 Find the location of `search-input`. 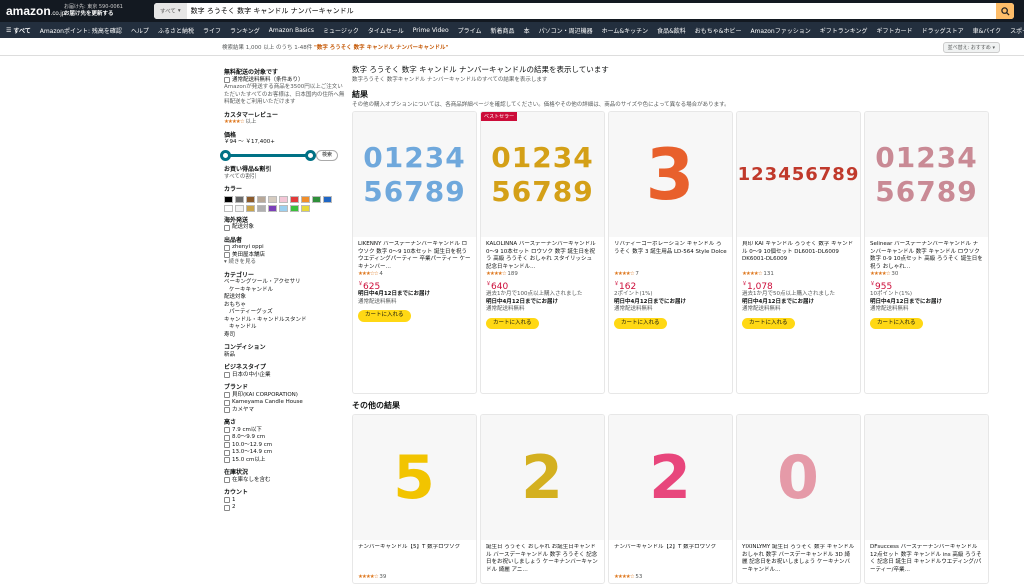

search-input is located at coordinates (591, 11).